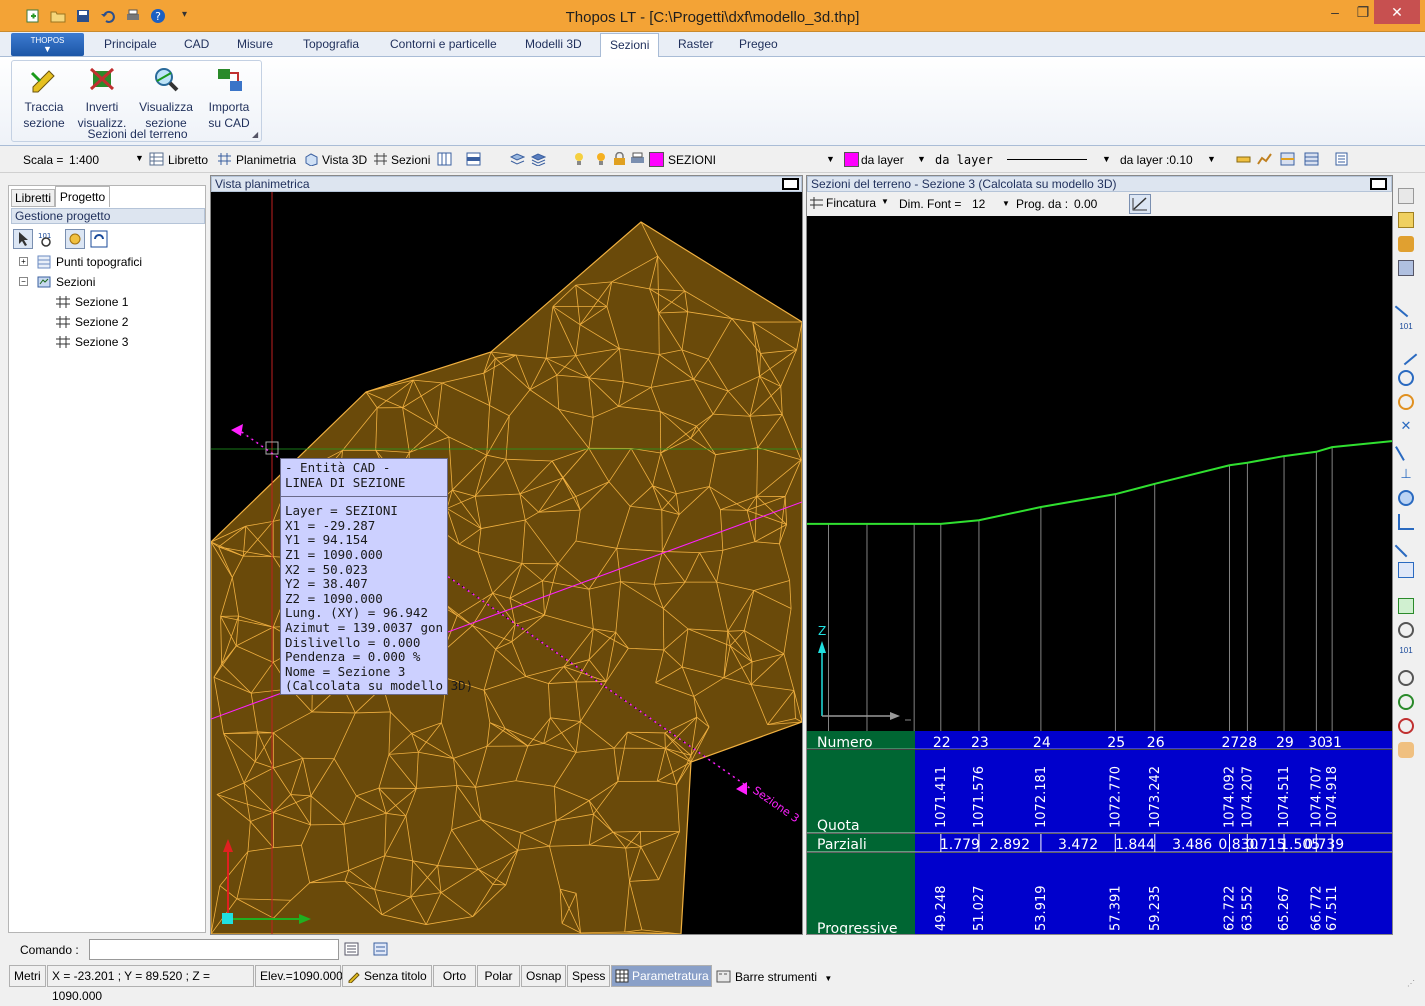 Image resolution: width=1425 pixels, height=1006 pixels. Describe the element at coordinates (1406, 522) in the screenshot. I see `corner-icon` at that location.